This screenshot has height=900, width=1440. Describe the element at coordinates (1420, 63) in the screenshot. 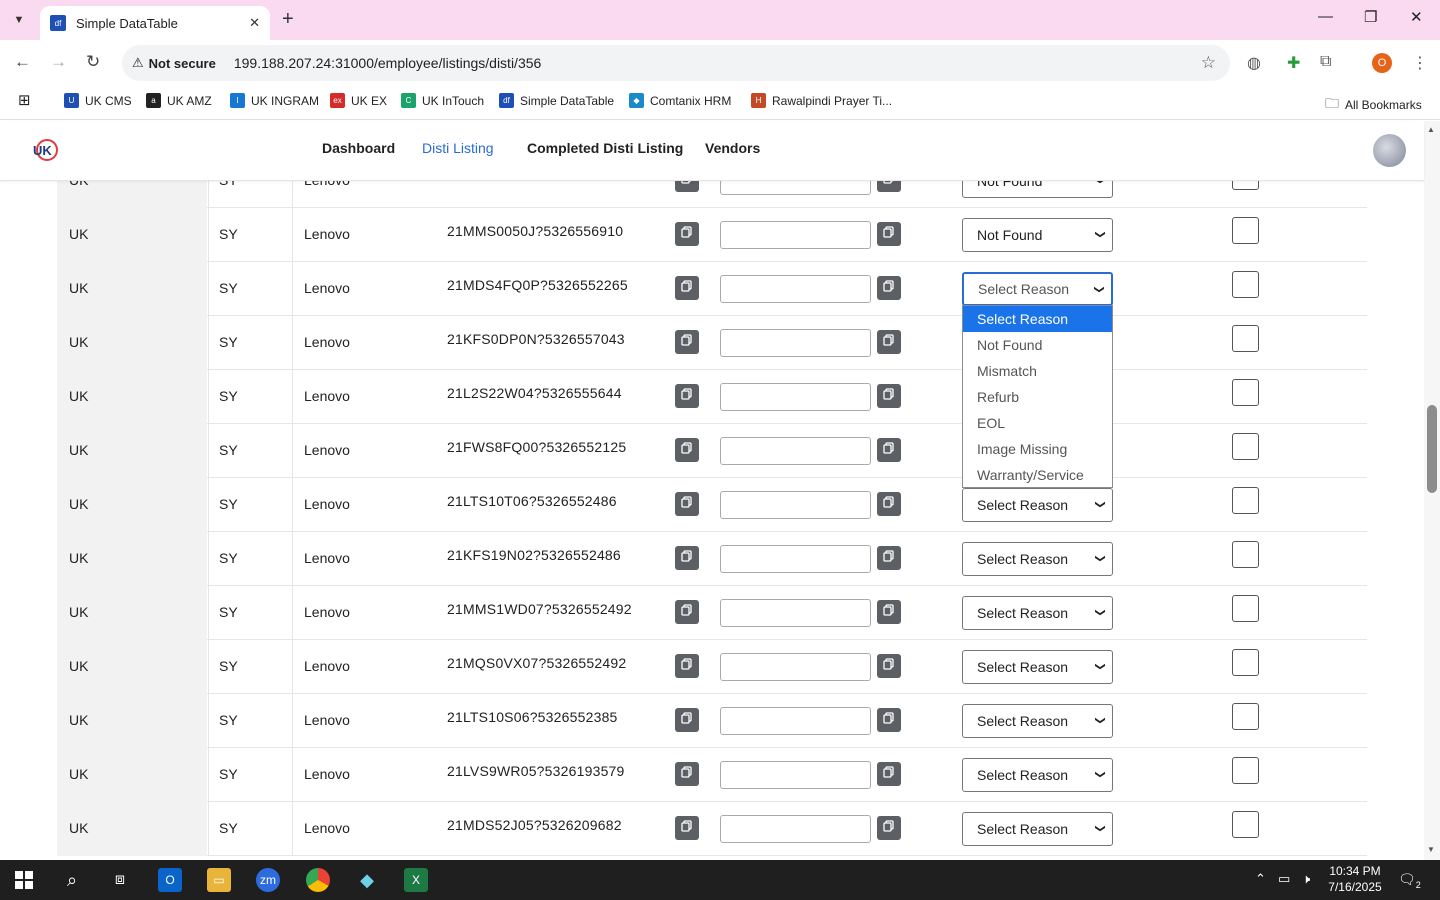

I see `menu-kebab-icon: ⋮` at that location.